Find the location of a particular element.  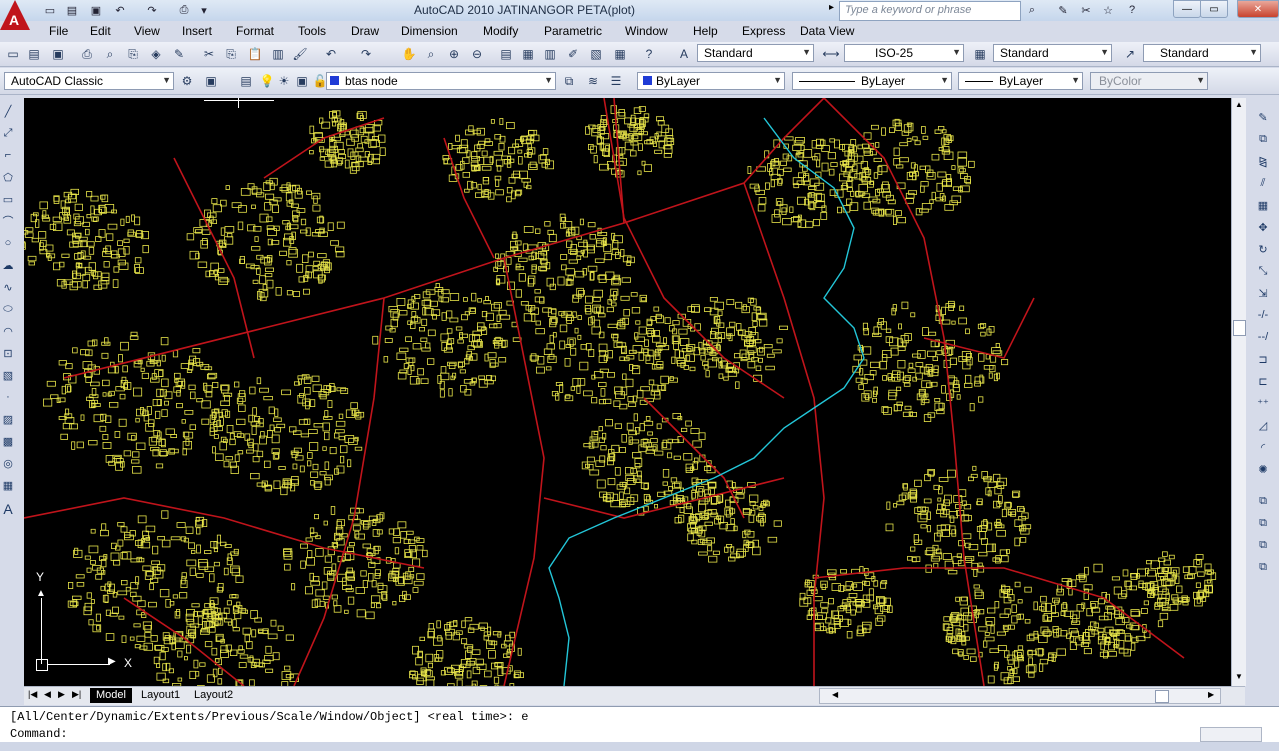

break-at-point-icon: ⊐ is located at coordinates (1263, 359).